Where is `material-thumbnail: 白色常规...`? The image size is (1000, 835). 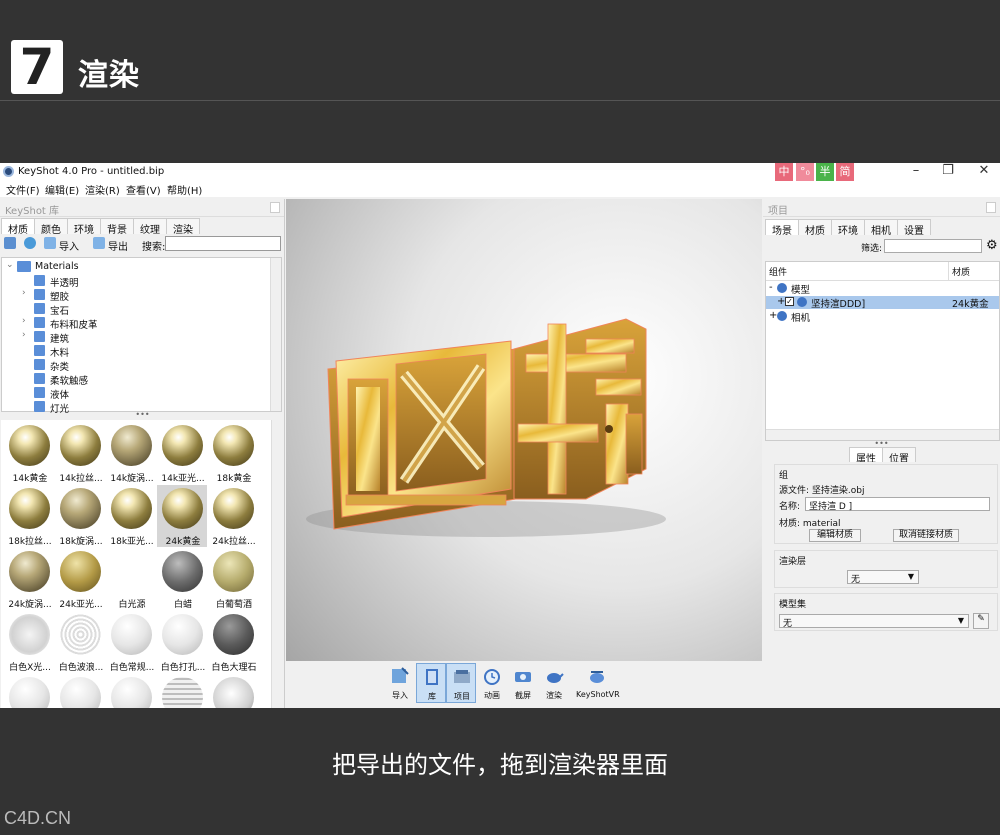 material-thumbnail: 白色常规... is located at coordinates (131, 642).